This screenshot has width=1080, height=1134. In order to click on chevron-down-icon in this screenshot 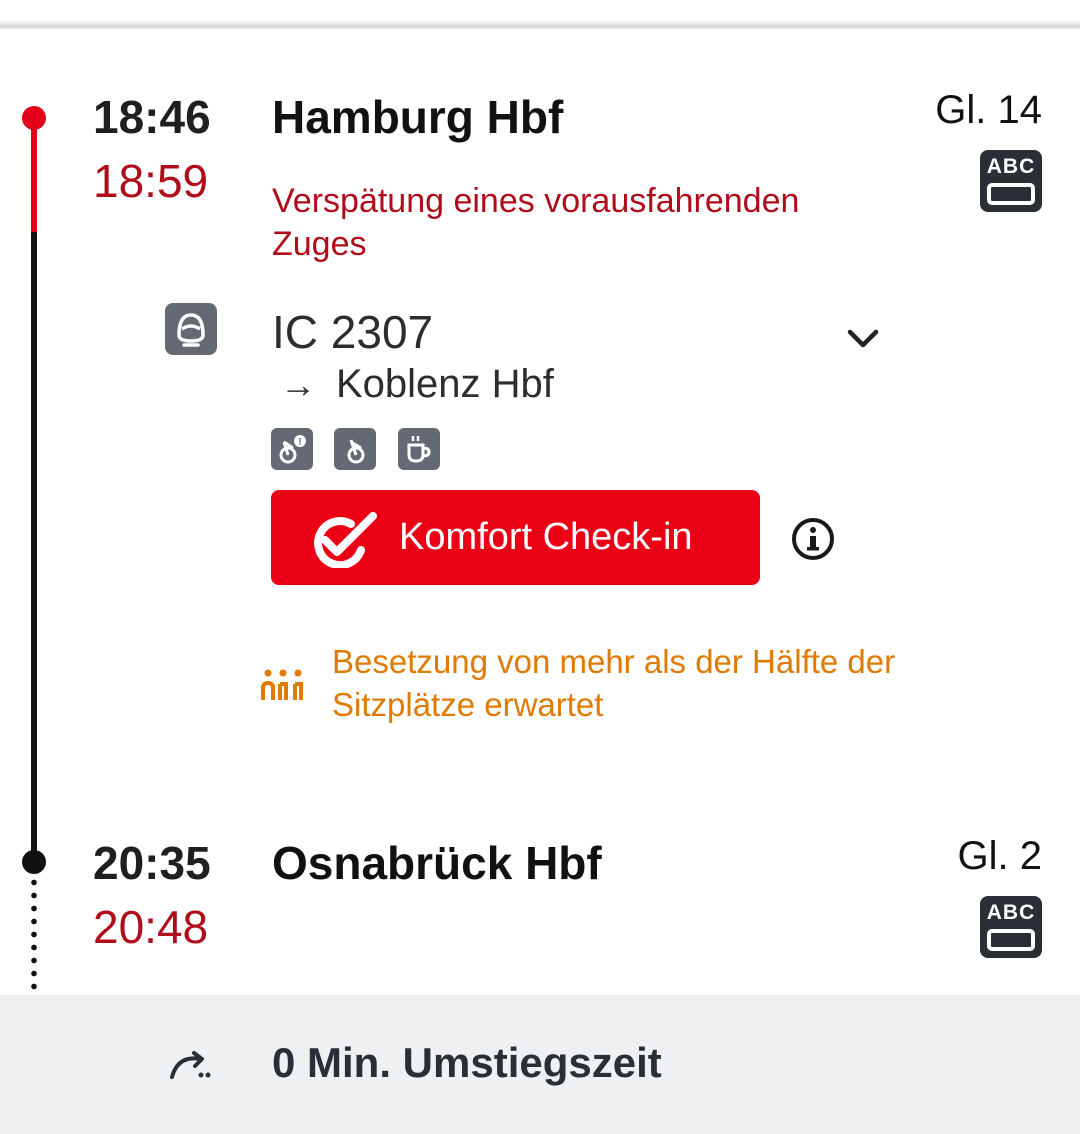, I will do `click(863, 340)`.